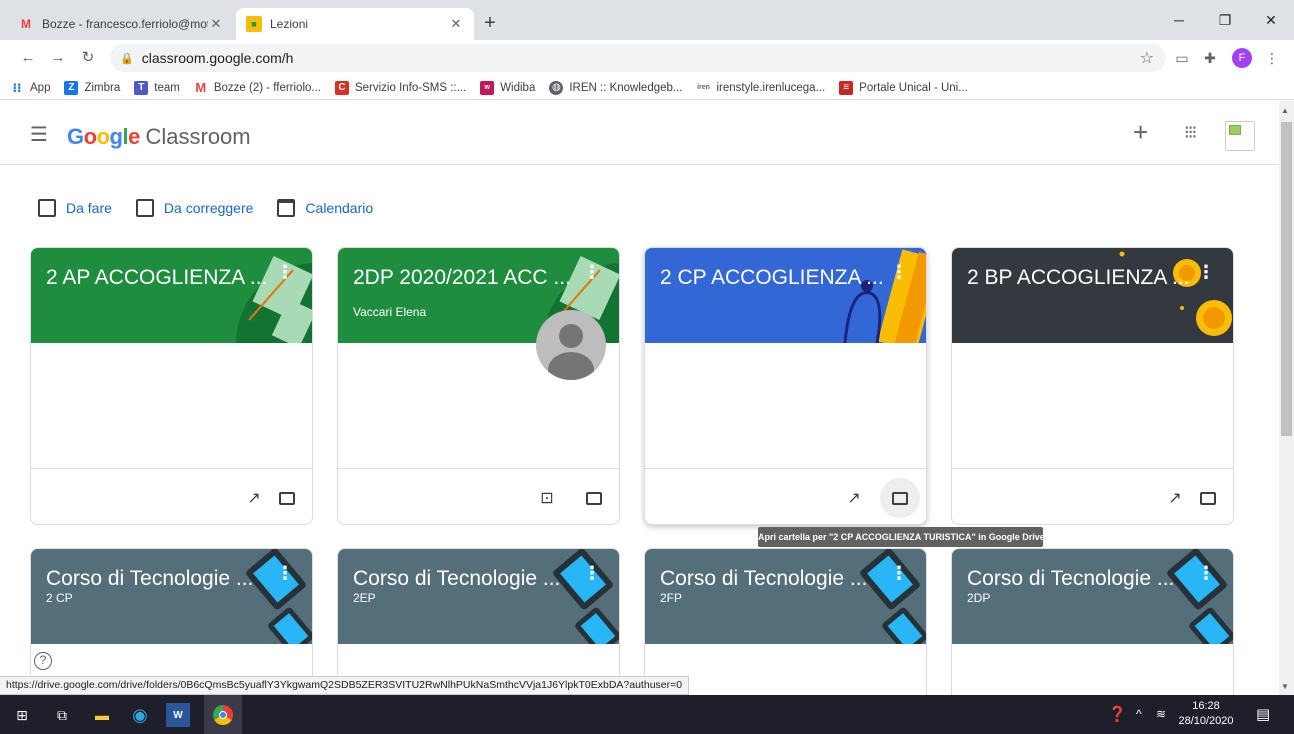 This screenshot has width=1294, height=734. Describe the element at coordinates (121, 24) in the screenshot. I see `tab-gmail: M Bozze - francesco.ferriolo@mott ✕` at that location.